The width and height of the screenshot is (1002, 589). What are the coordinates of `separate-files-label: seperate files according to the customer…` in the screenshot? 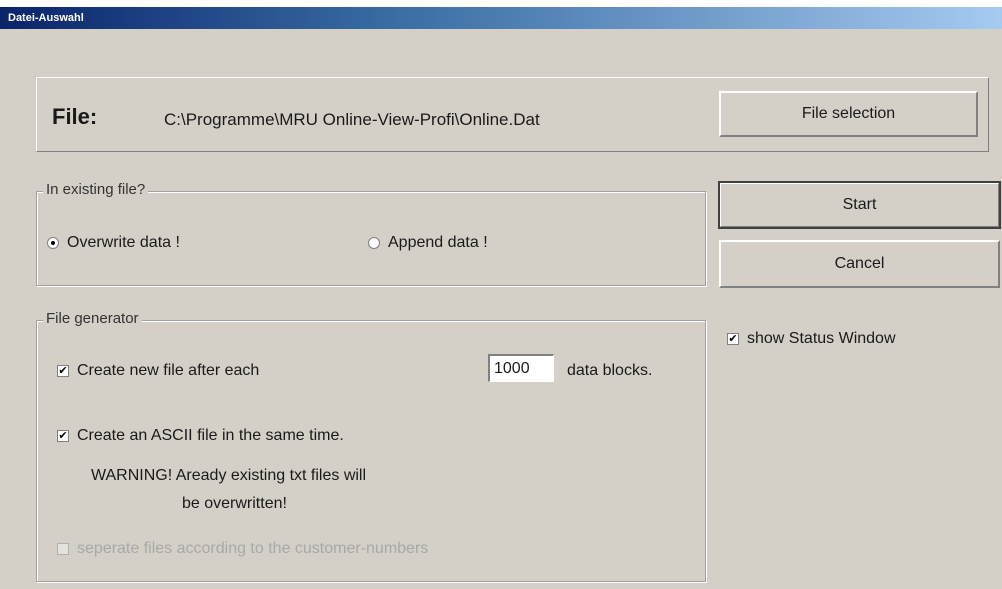 It's located at (253, 548).